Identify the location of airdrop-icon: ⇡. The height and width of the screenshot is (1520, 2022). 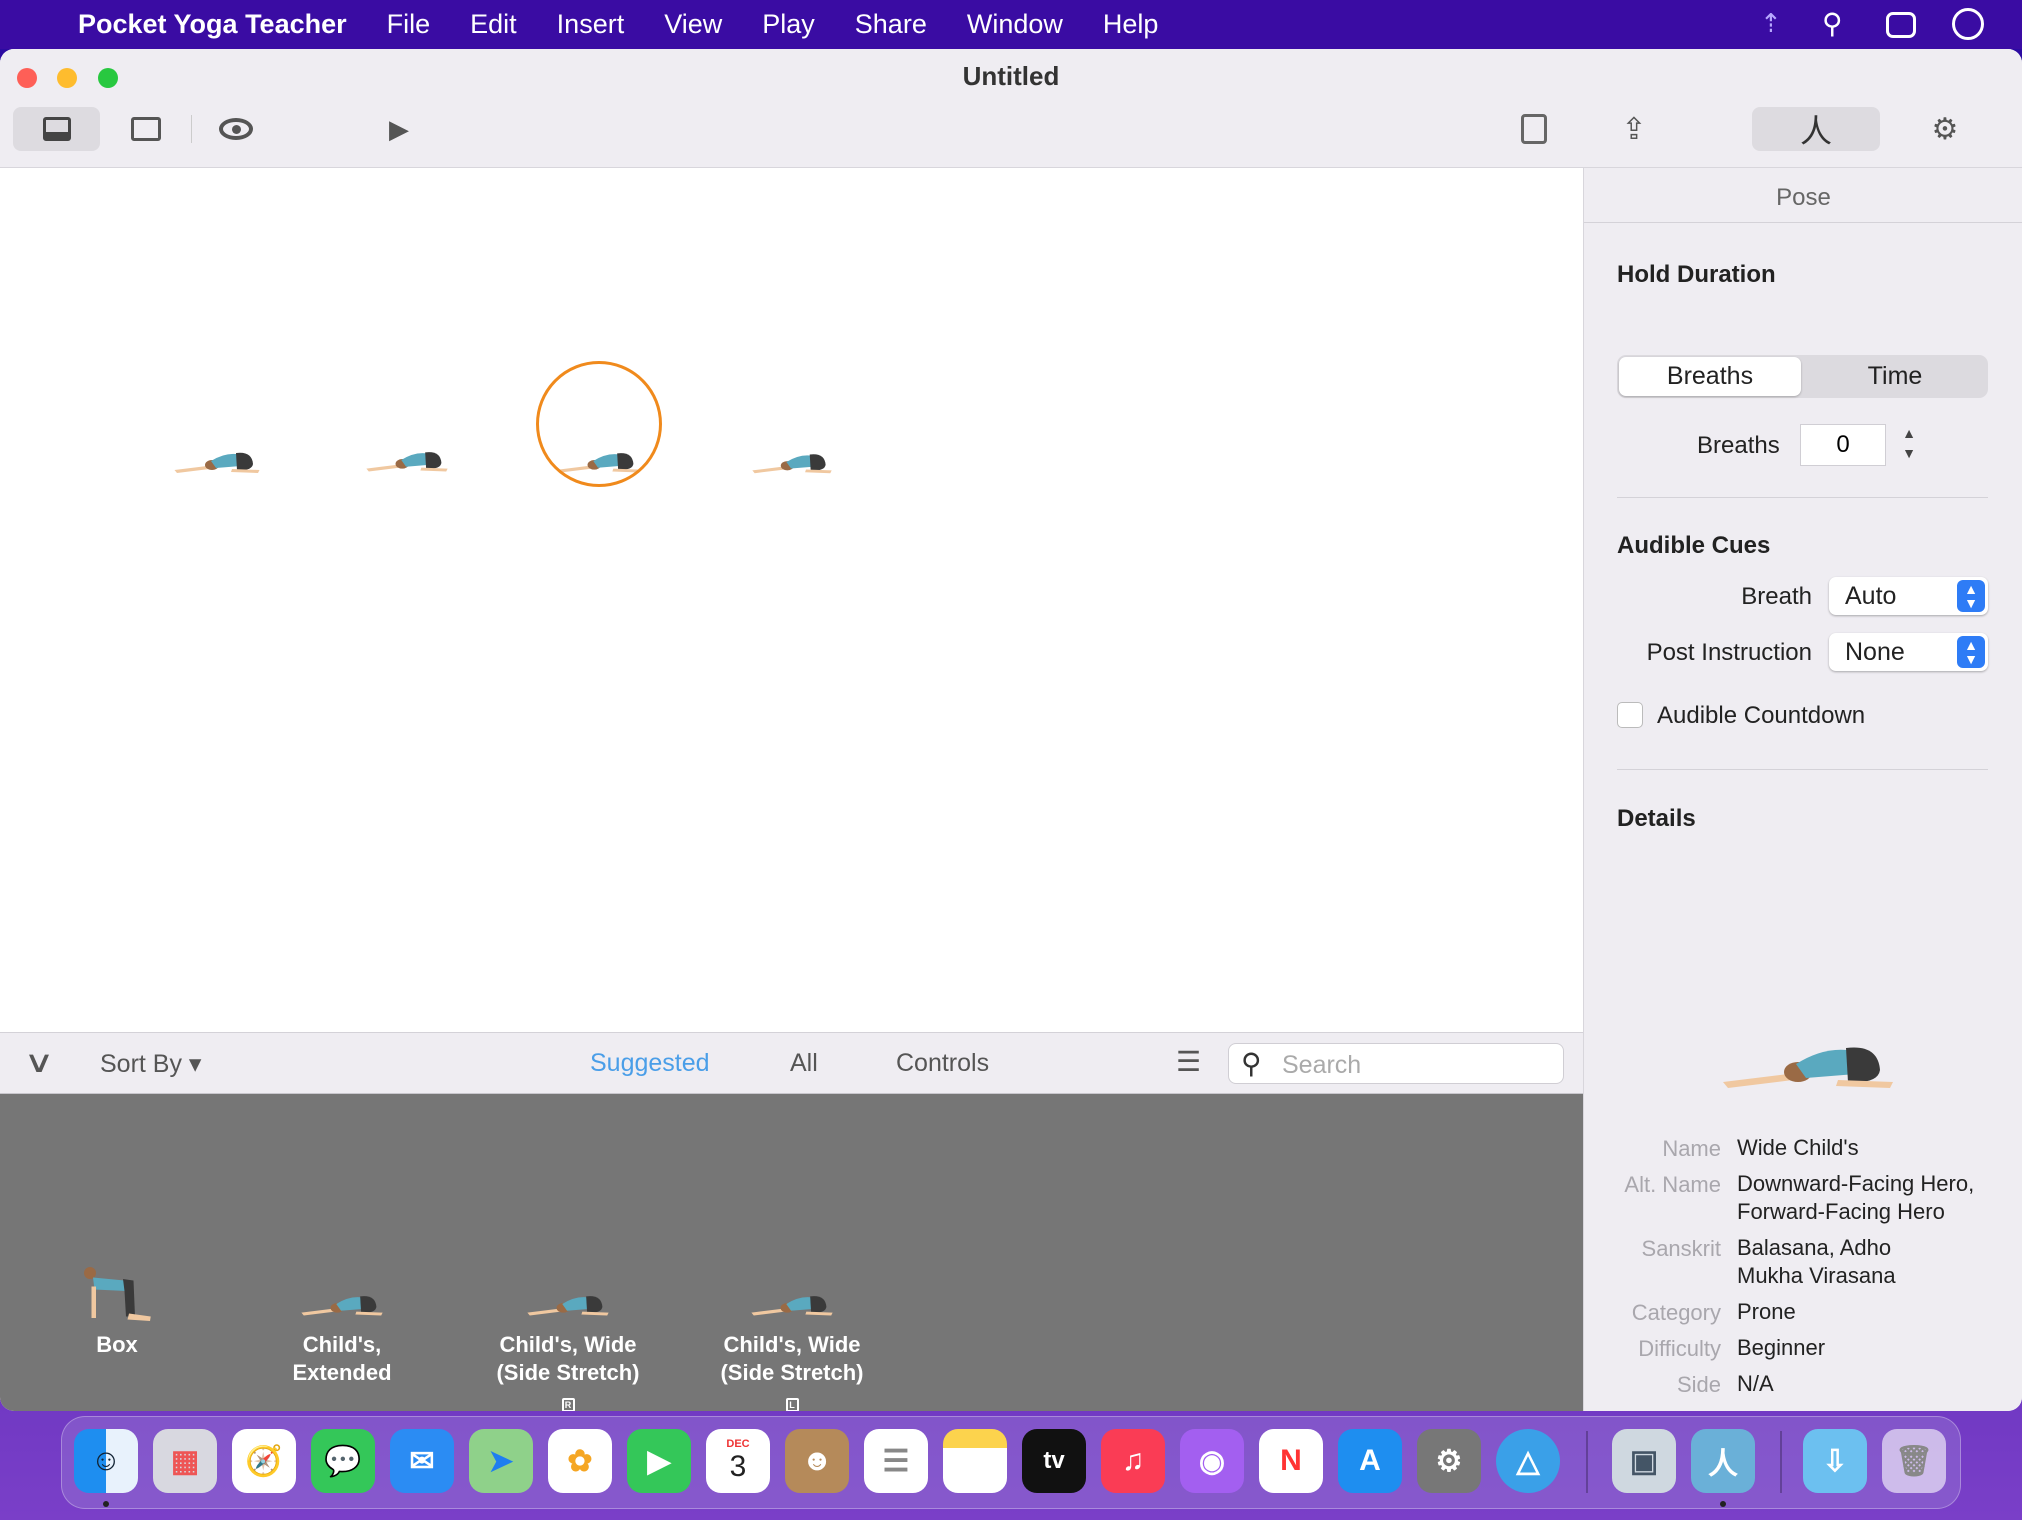
(1771, 23).